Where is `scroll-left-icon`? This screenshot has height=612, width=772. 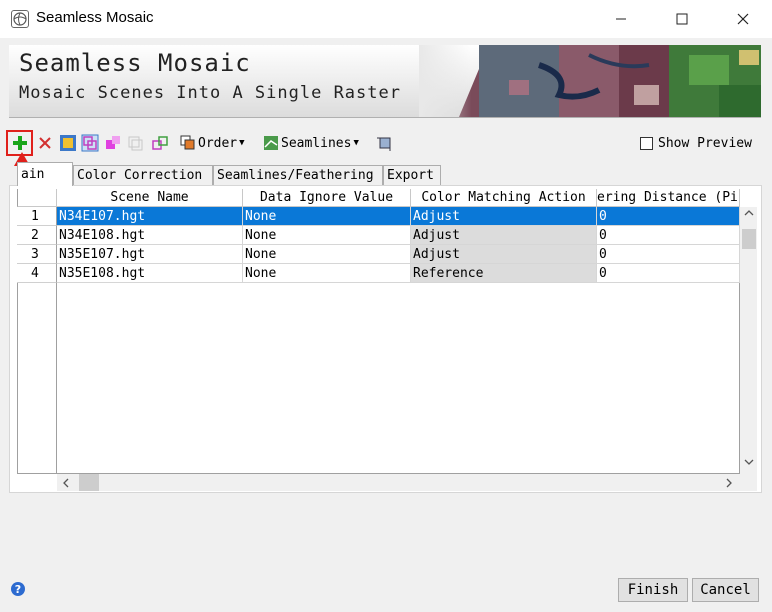 scroll-left-icon is located at coordinates (66, 485).